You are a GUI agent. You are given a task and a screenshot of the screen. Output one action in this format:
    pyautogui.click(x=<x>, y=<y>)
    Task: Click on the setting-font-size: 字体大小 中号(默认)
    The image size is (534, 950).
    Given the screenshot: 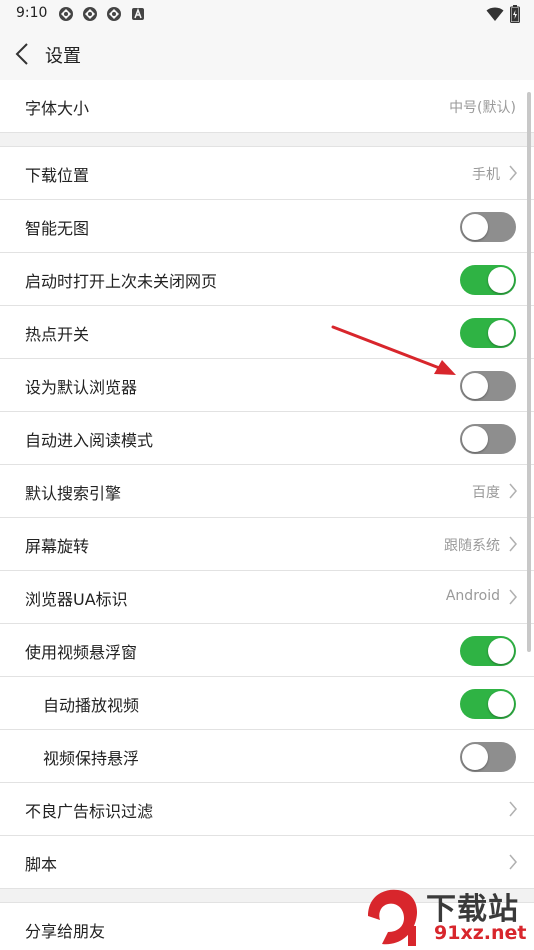 What is the action you would take?
    pyautogui.click(x=267, y=106)
    